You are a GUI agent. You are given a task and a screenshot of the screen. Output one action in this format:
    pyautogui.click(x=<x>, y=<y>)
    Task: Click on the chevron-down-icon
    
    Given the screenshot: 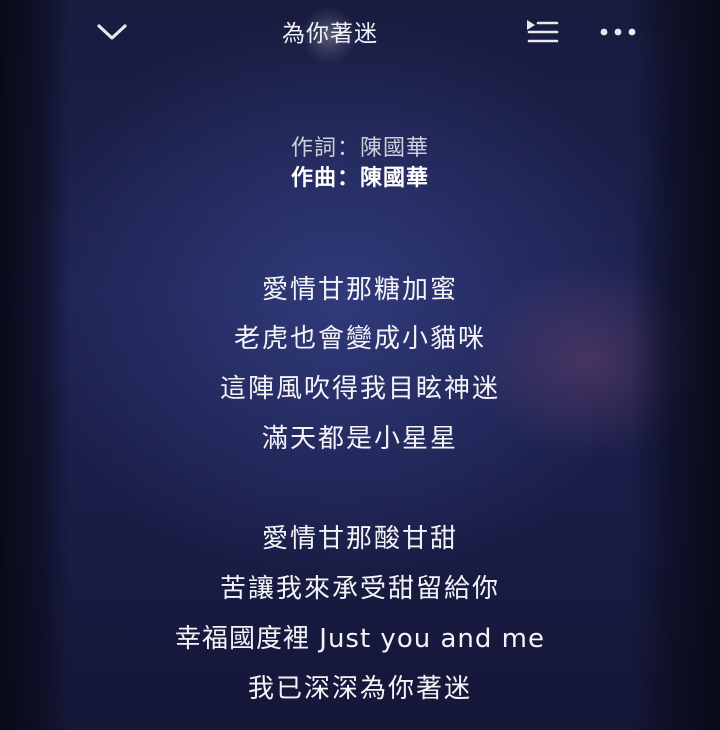 What is the action you would take?
    pyautogui.click(x=112, y=32)
    